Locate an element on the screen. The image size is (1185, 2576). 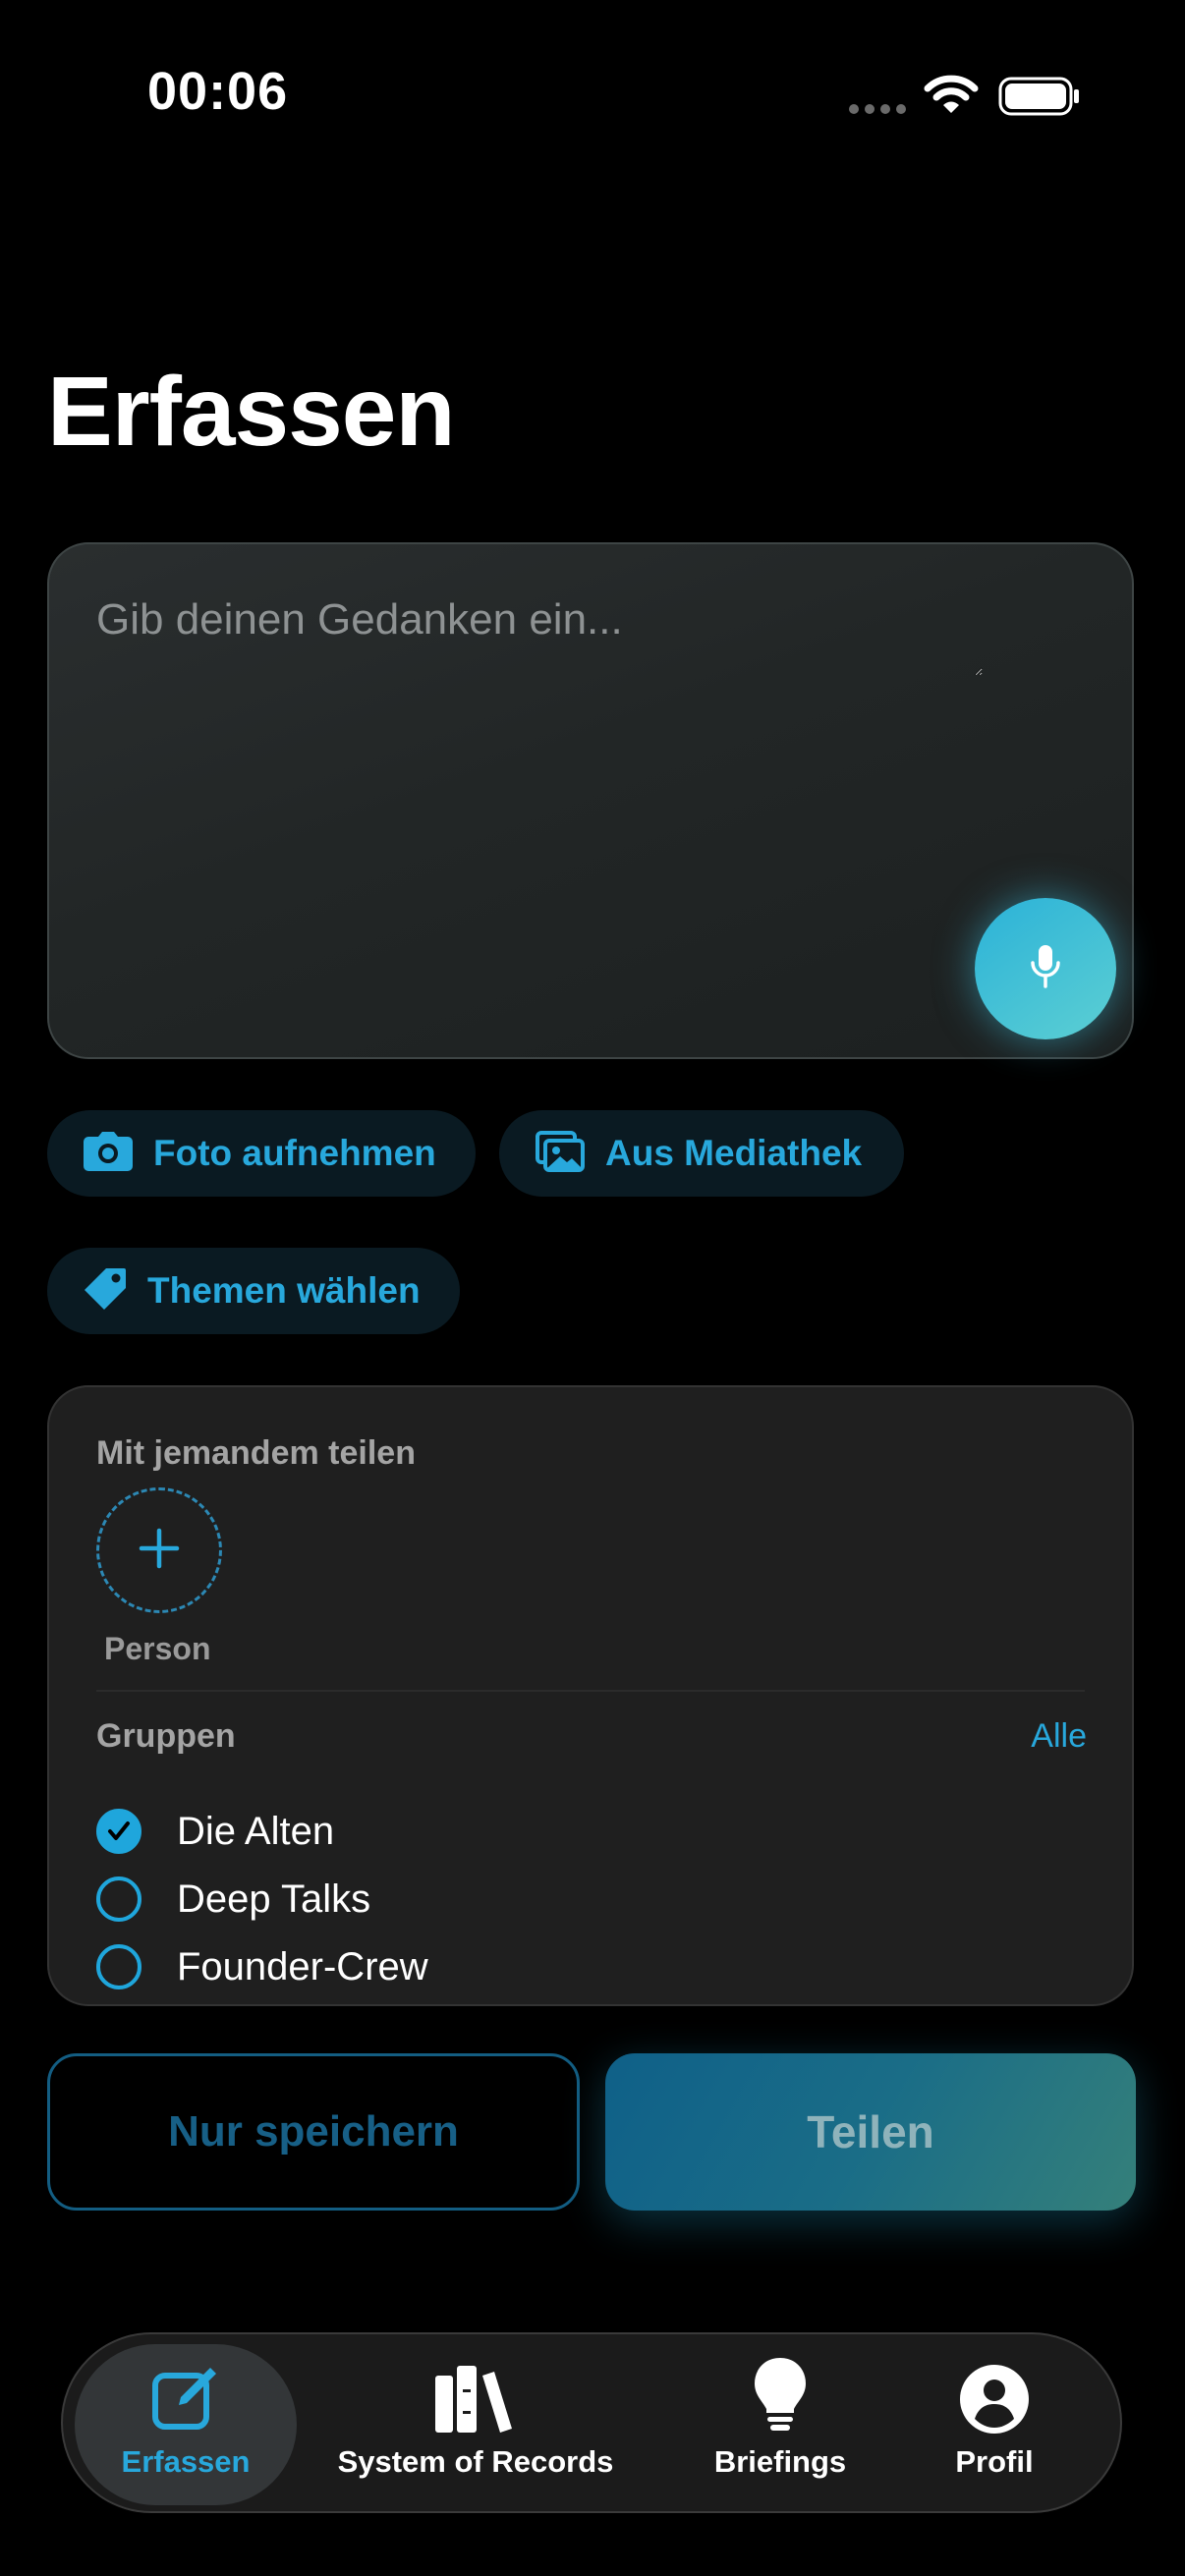
plus-icon is located at coordinates (160, 1551).